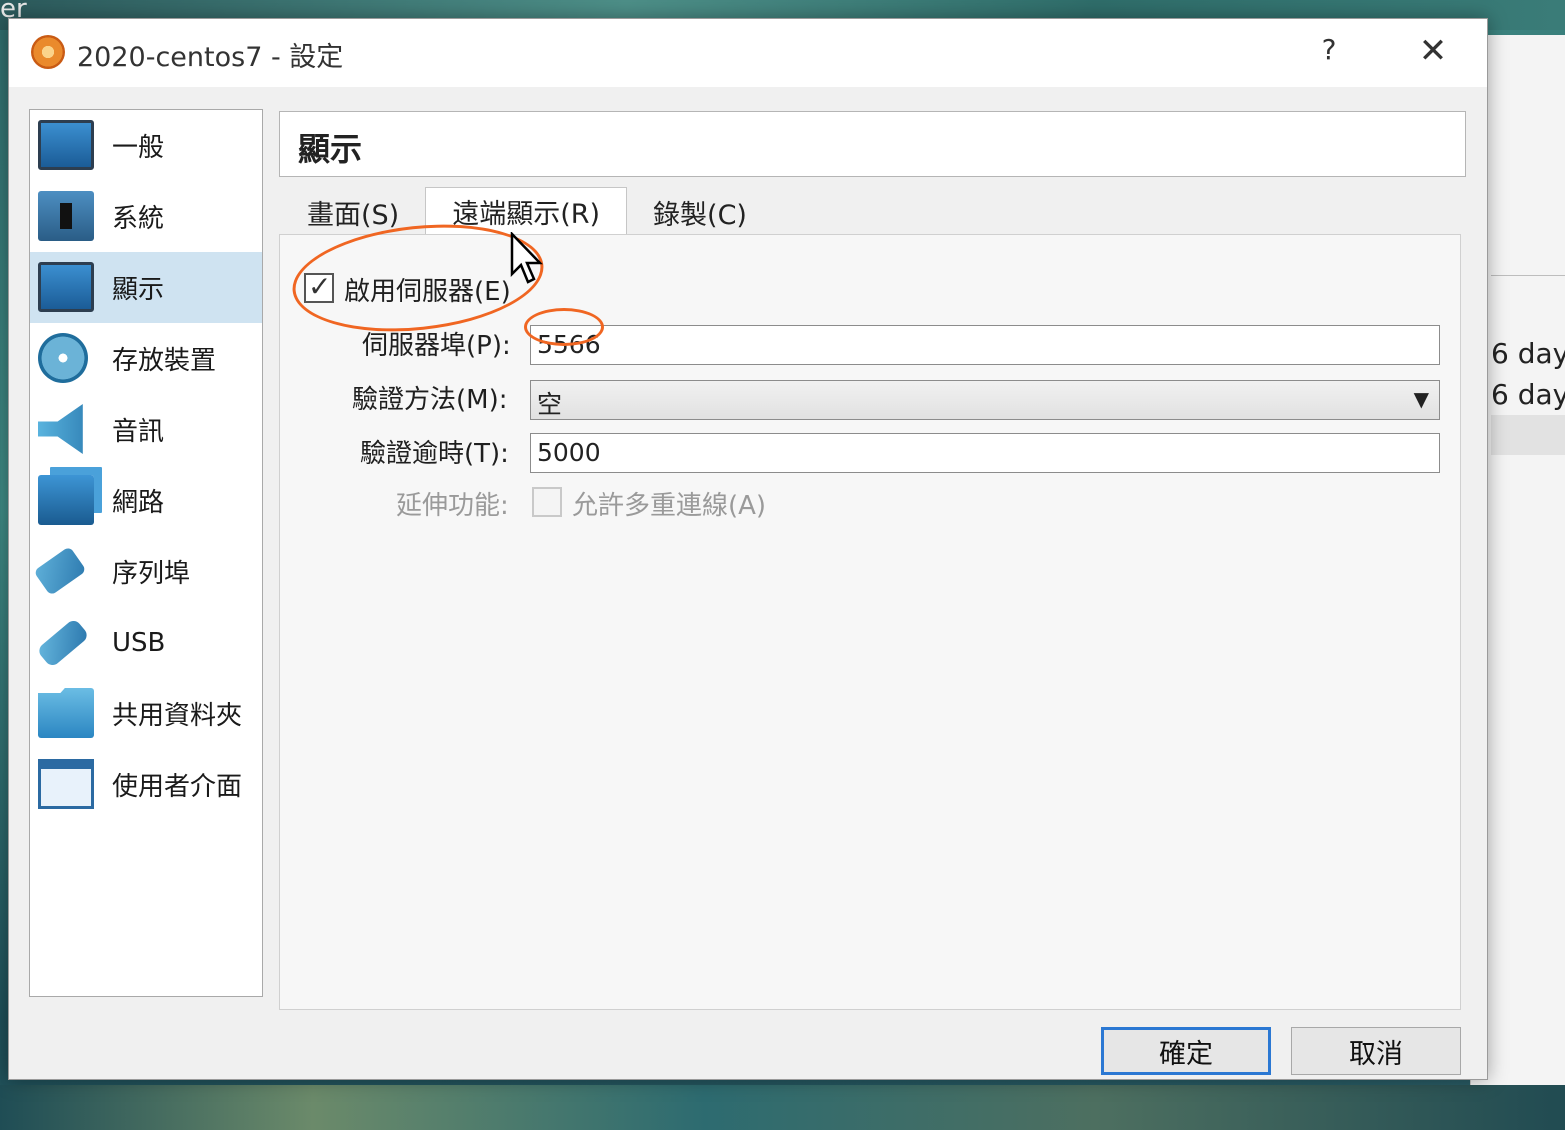 The height and width of the screenshot is (1130, 1565). What do you see at coordinates (66, 784) in the screenshot?
I see `user-interface-icon` at bounding box center [66, 784].